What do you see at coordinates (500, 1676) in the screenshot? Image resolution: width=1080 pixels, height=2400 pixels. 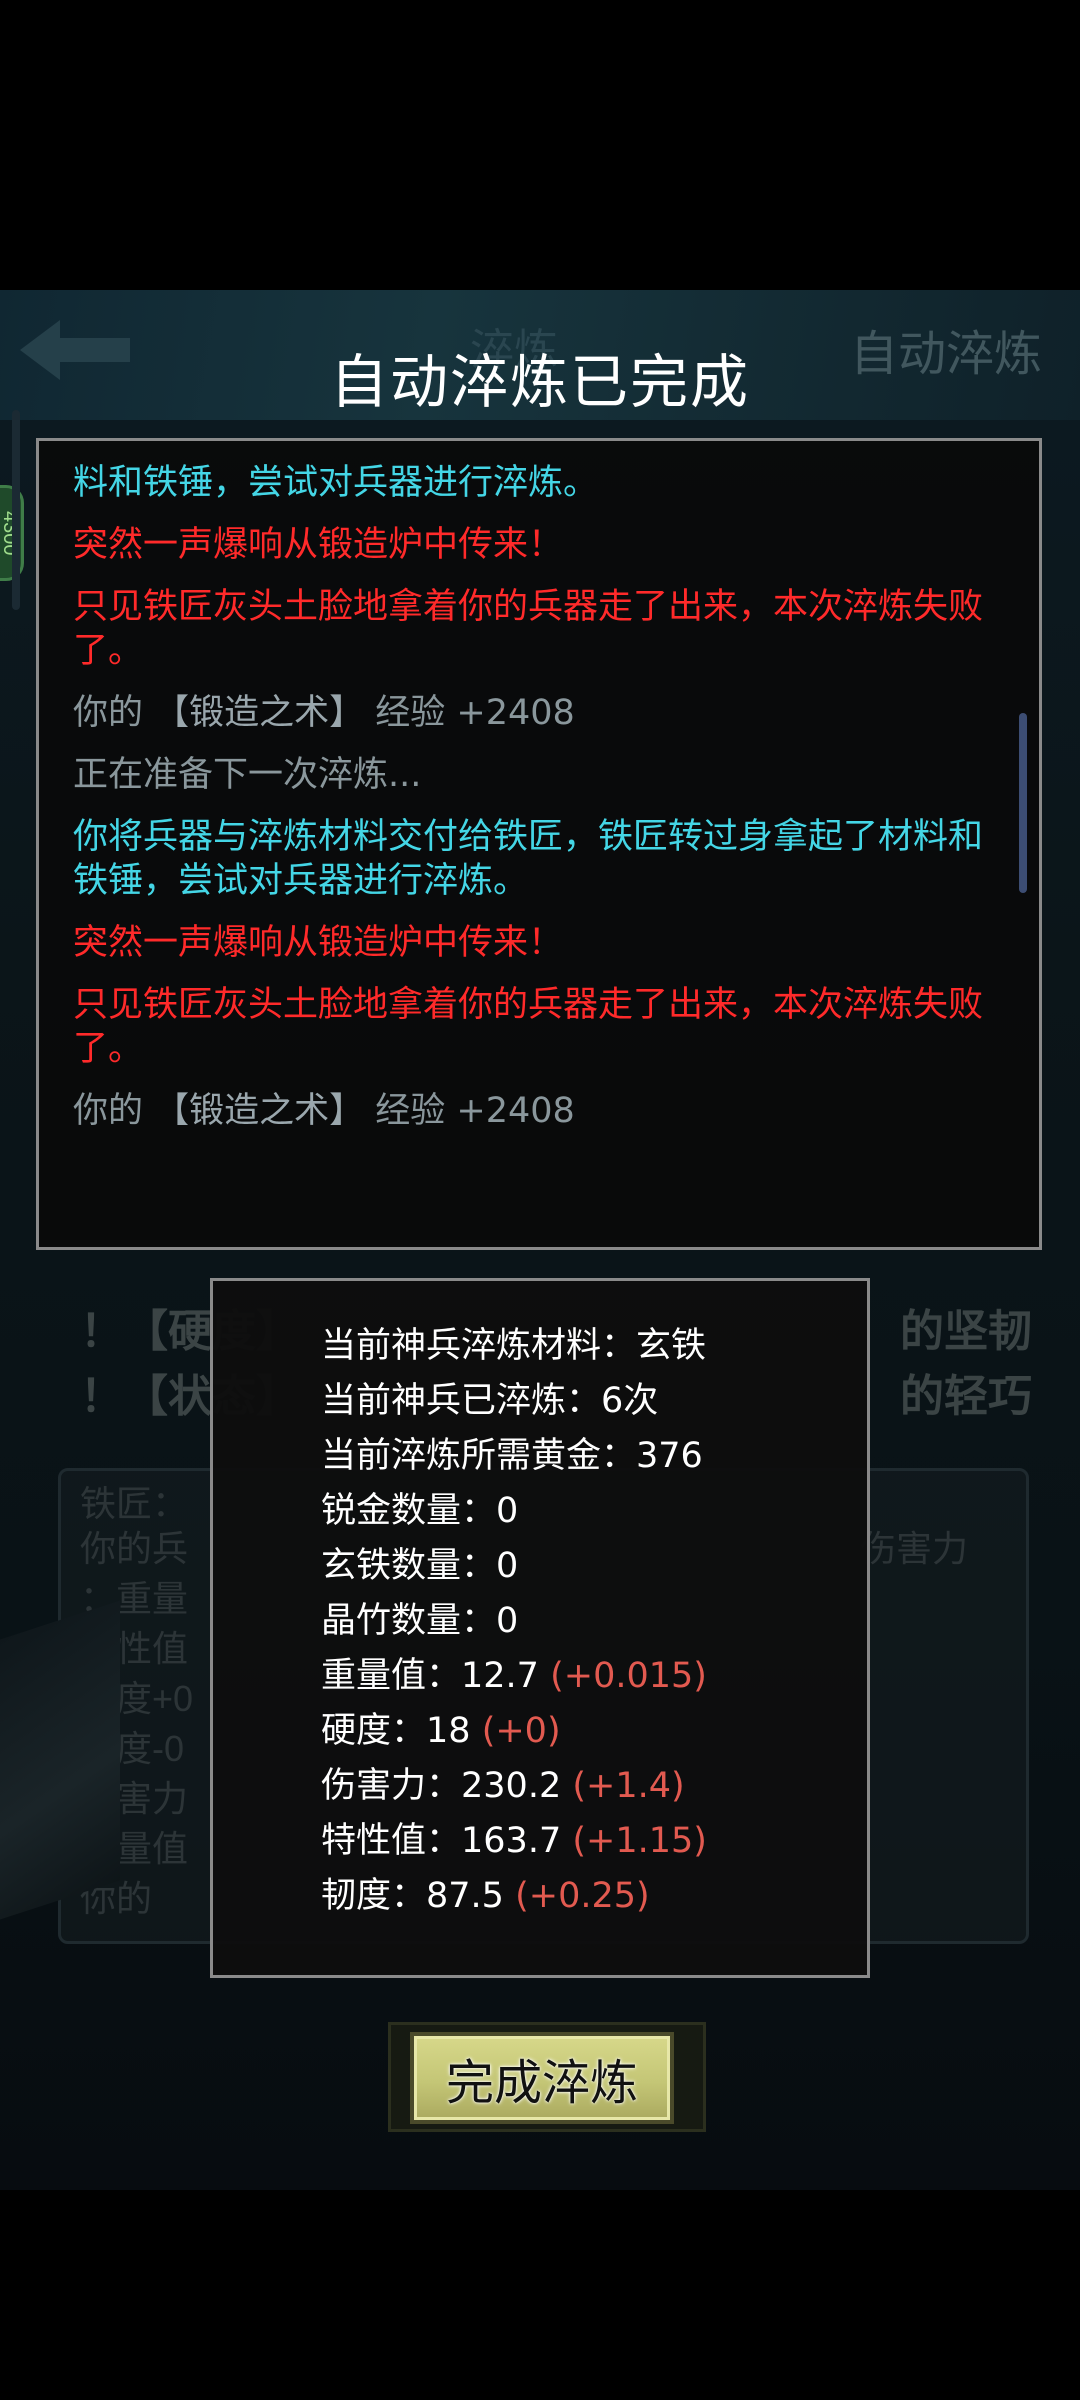 I see `stat-value: 12.7` at bounding box center [500, 1676].